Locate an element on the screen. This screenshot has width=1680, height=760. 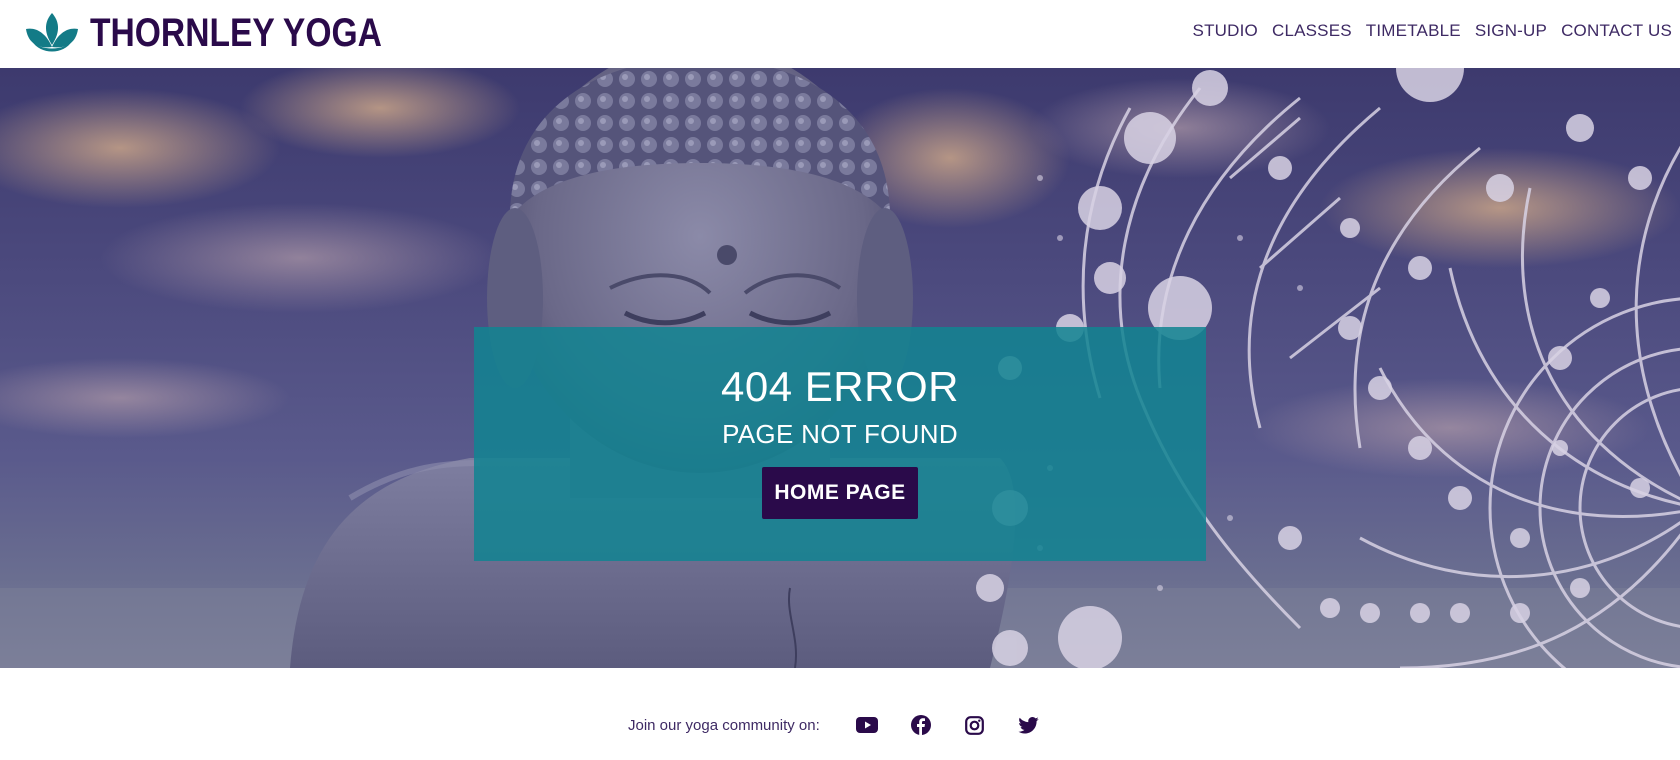
nav-item-timetable: TIMETABLE is located at coordinates (1413, 31).